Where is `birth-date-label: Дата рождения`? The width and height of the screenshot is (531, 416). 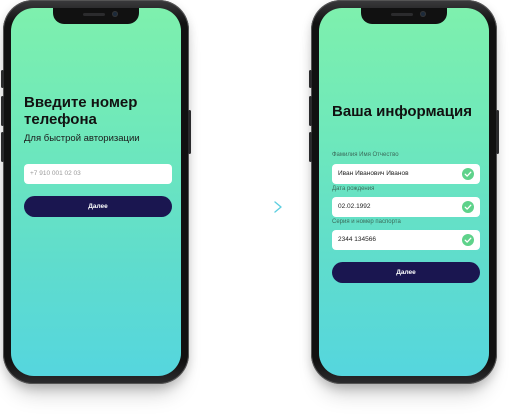 birth-date-label: Дата рождения is located at coordinates (353, 189).